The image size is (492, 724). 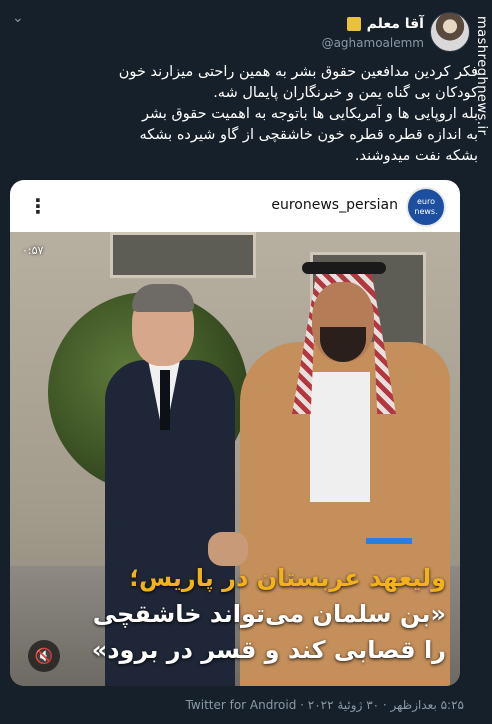 What do you see at coordinates (481, 76) in the screenshot?
I see `watermark: mashreghnews.ir` at bounding box center [481, 76].